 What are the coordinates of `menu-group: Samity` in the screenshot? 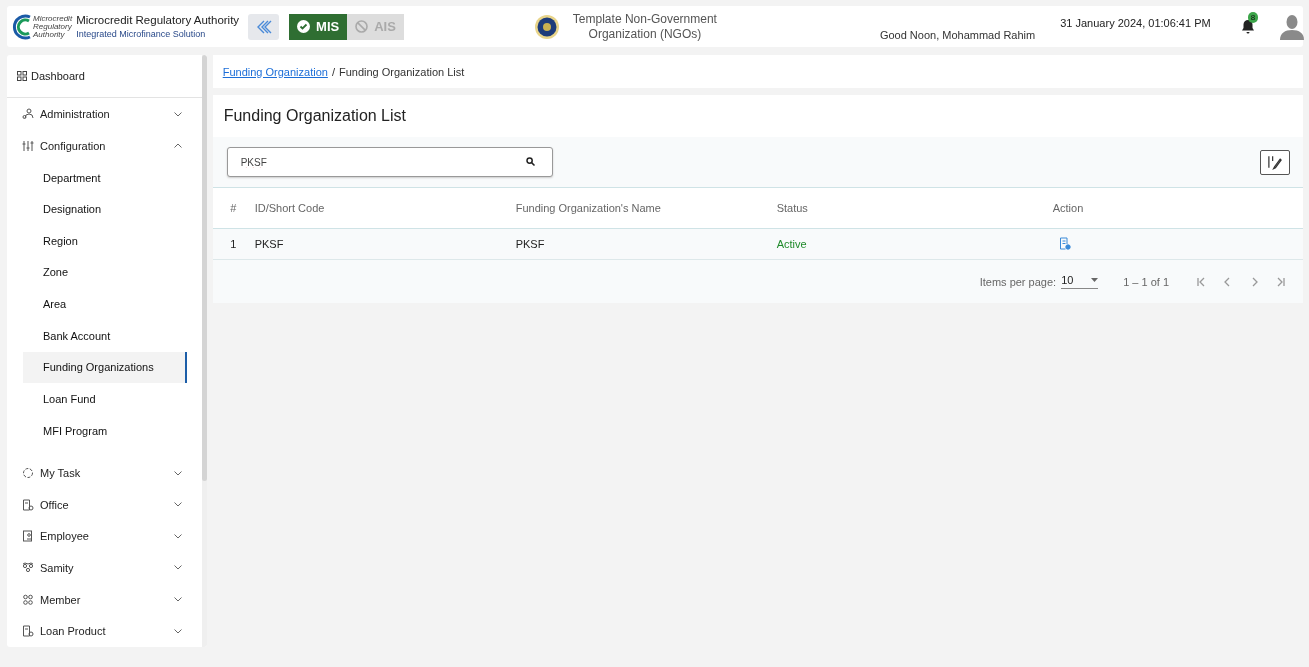 It's located at (104, 568).